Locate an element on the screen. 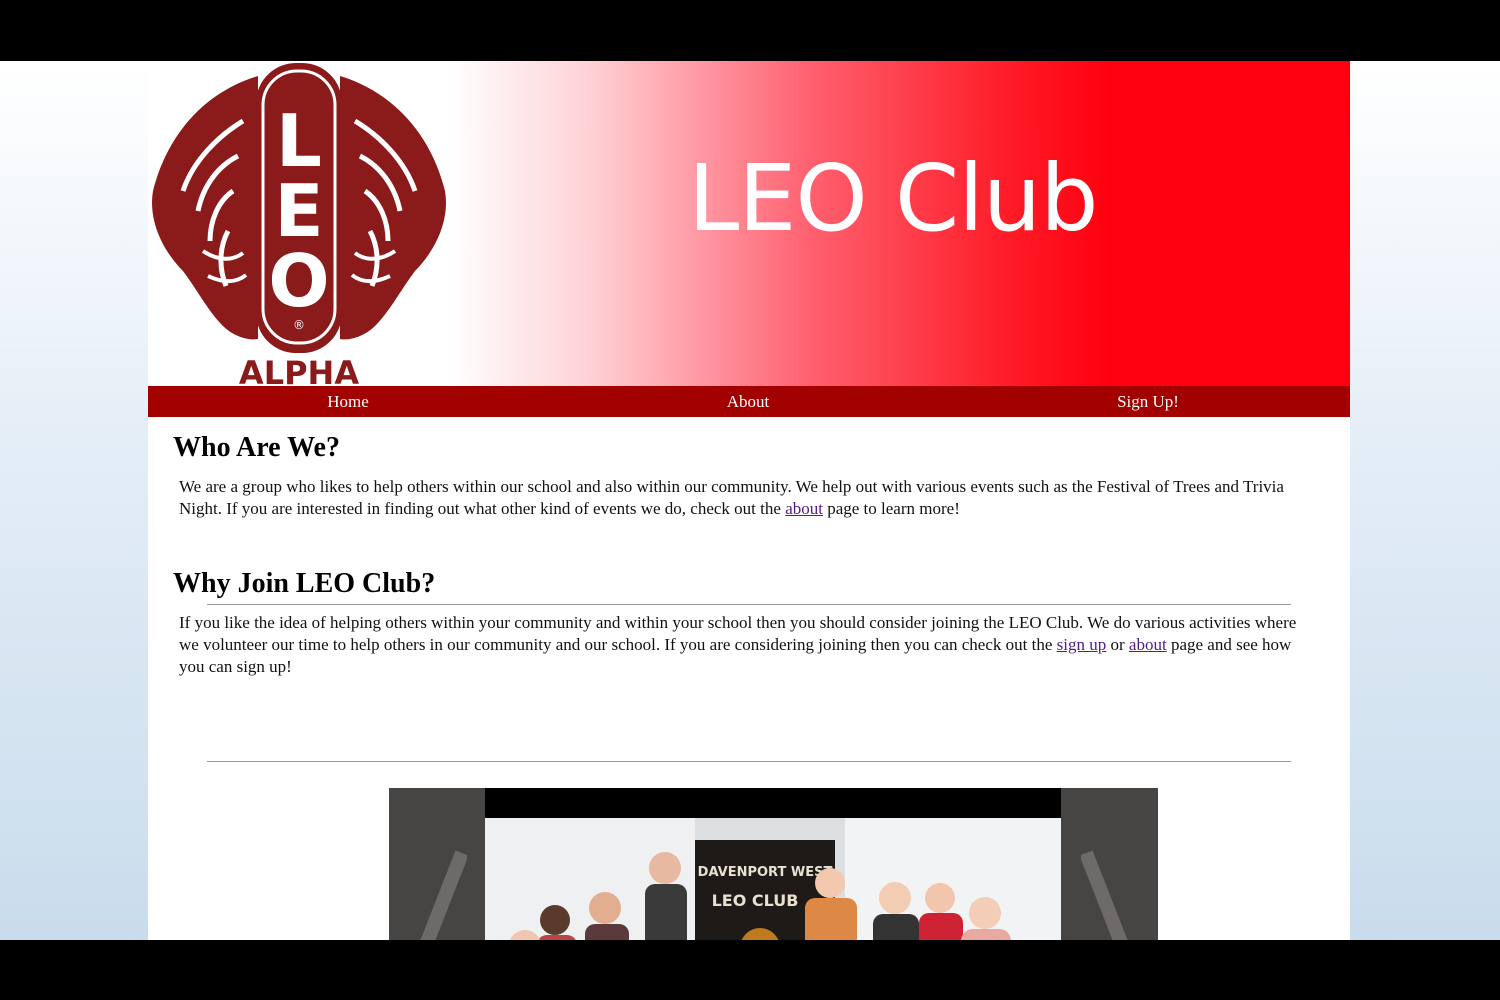  about-link: about is located at coordinates (804, 508).